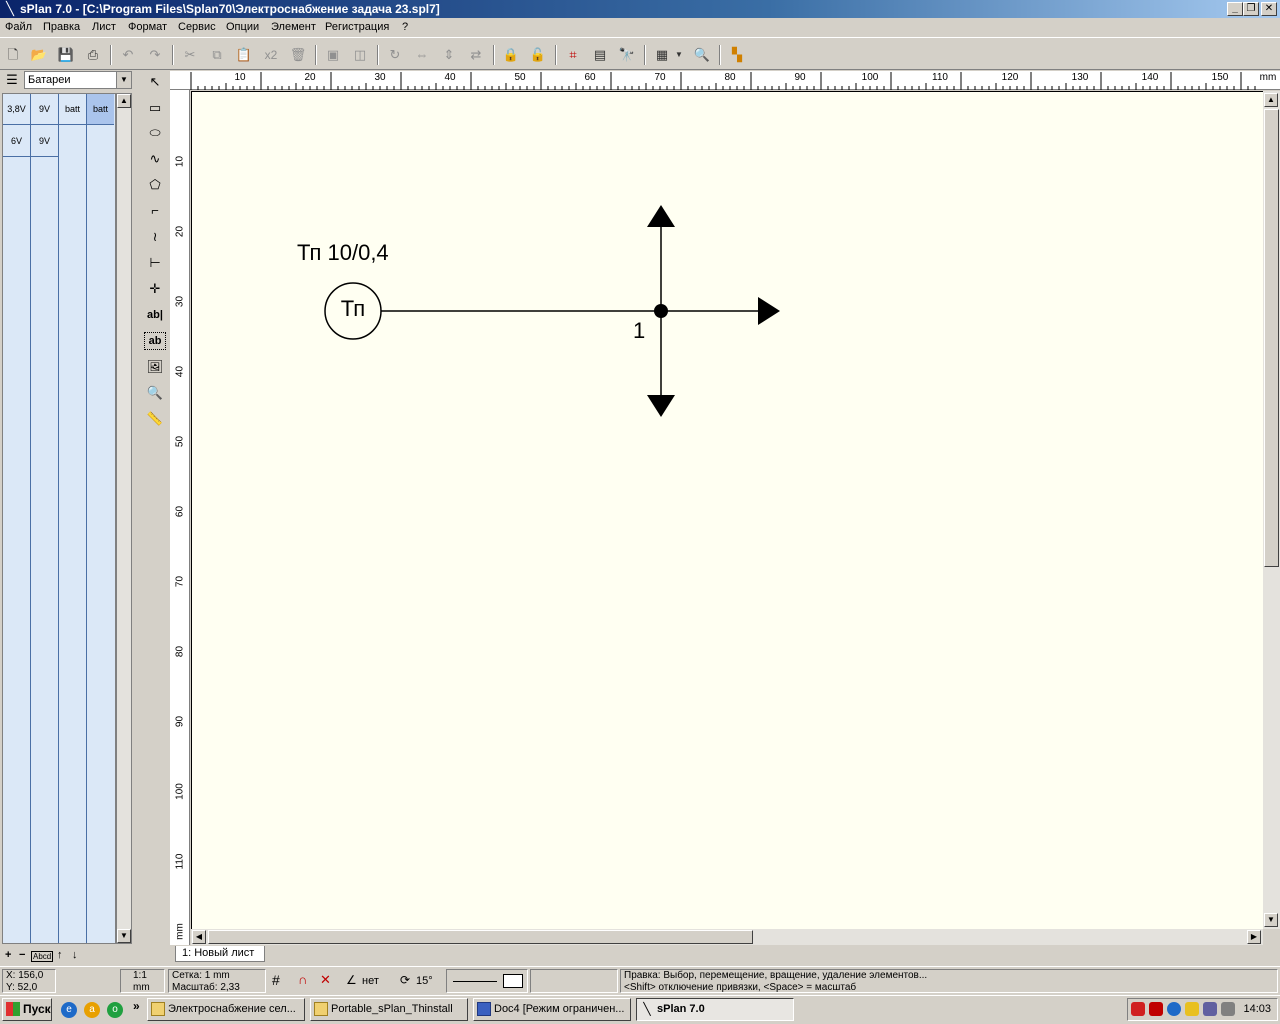  What do you see at coordinates (16, 141) in the screenshot?
I see `library-item-battery-5: 6V` at bounding box center [16, 141].